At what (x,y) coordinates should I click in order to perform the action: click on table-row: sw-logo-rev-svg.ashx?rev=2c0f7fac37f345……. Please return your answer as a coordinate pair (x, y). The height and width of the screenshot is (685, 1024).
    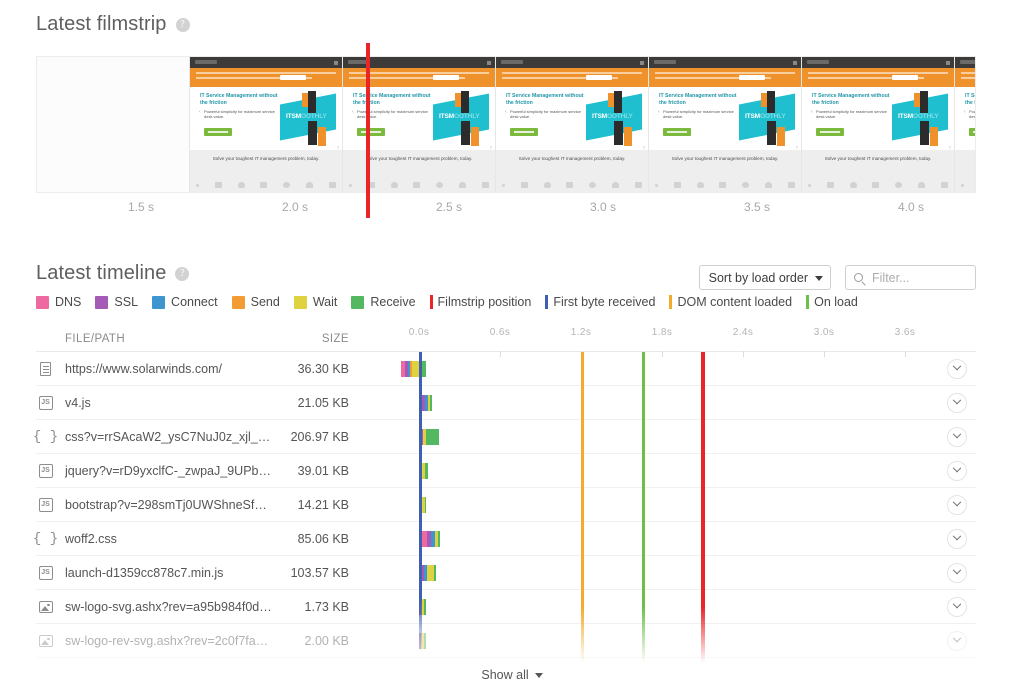
    Looking at the image, I should click on (506, 641).